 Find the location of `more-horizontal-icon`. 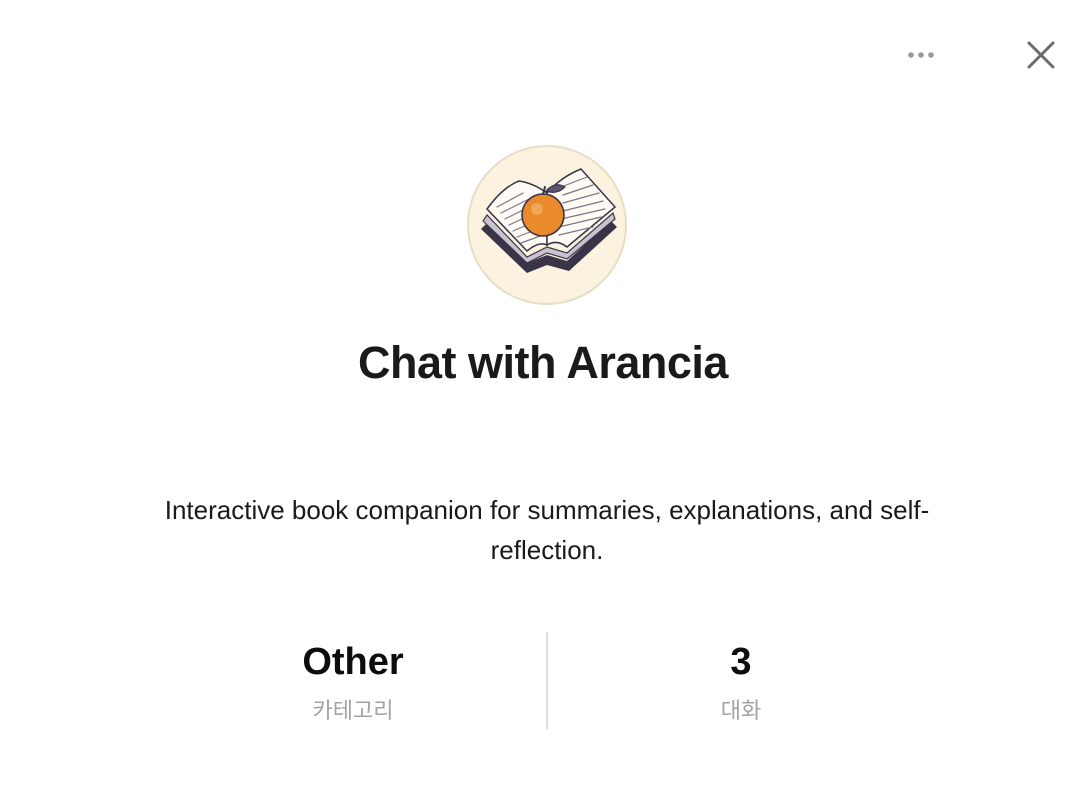

more-horizontal-icon is located at coordinates (921, 55).